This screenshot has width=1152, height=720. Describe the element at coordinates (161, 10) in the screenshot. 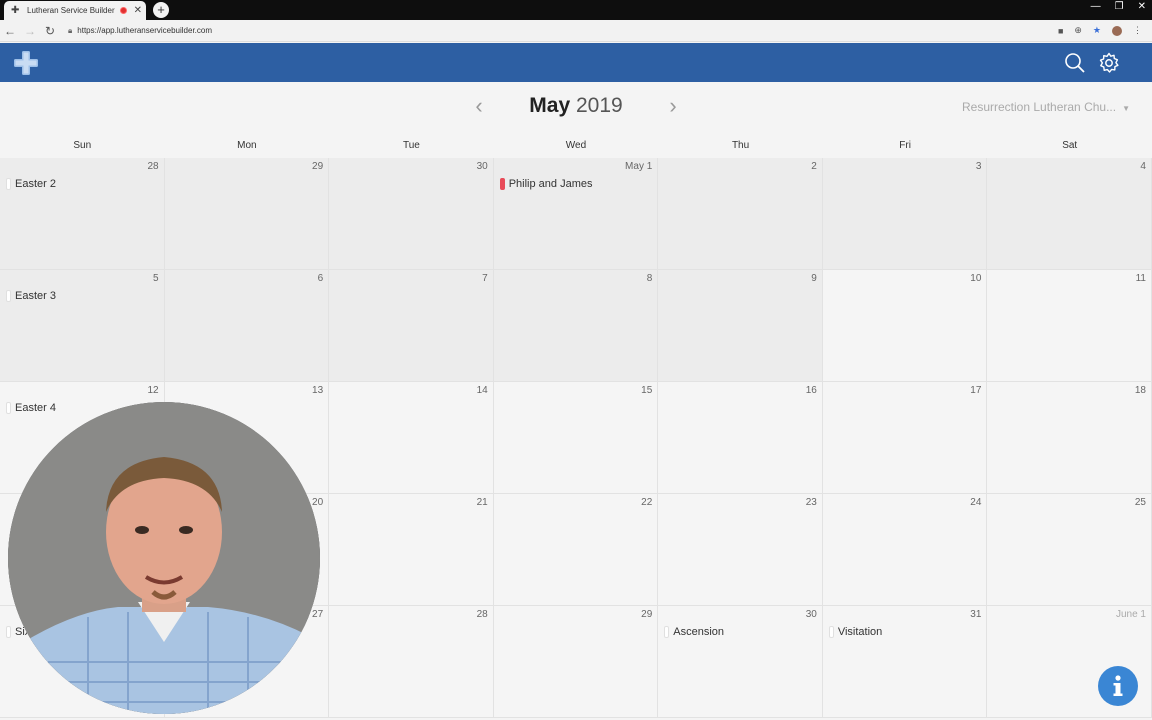

I see `new-tab-button: +` at that location.